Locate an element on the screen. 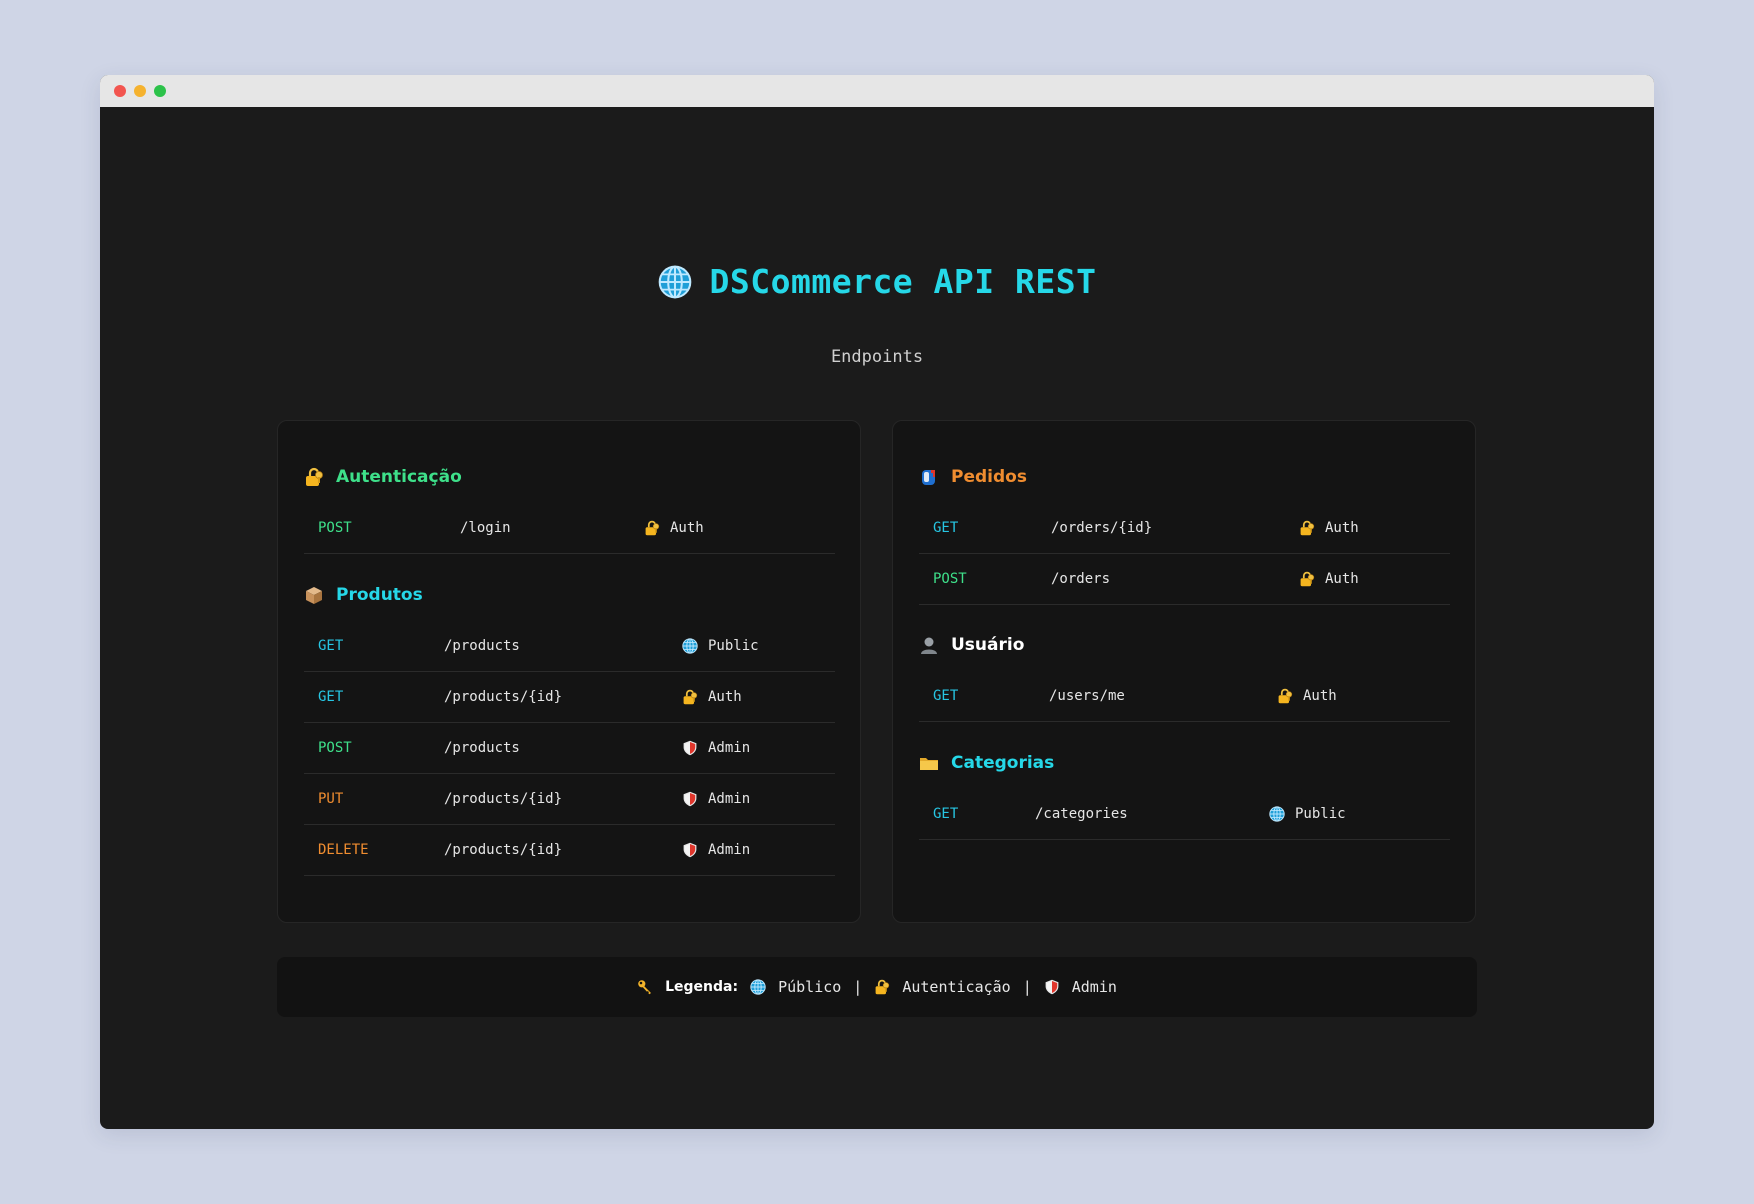  method-label: DELETE is located at coordinates (343, 850).